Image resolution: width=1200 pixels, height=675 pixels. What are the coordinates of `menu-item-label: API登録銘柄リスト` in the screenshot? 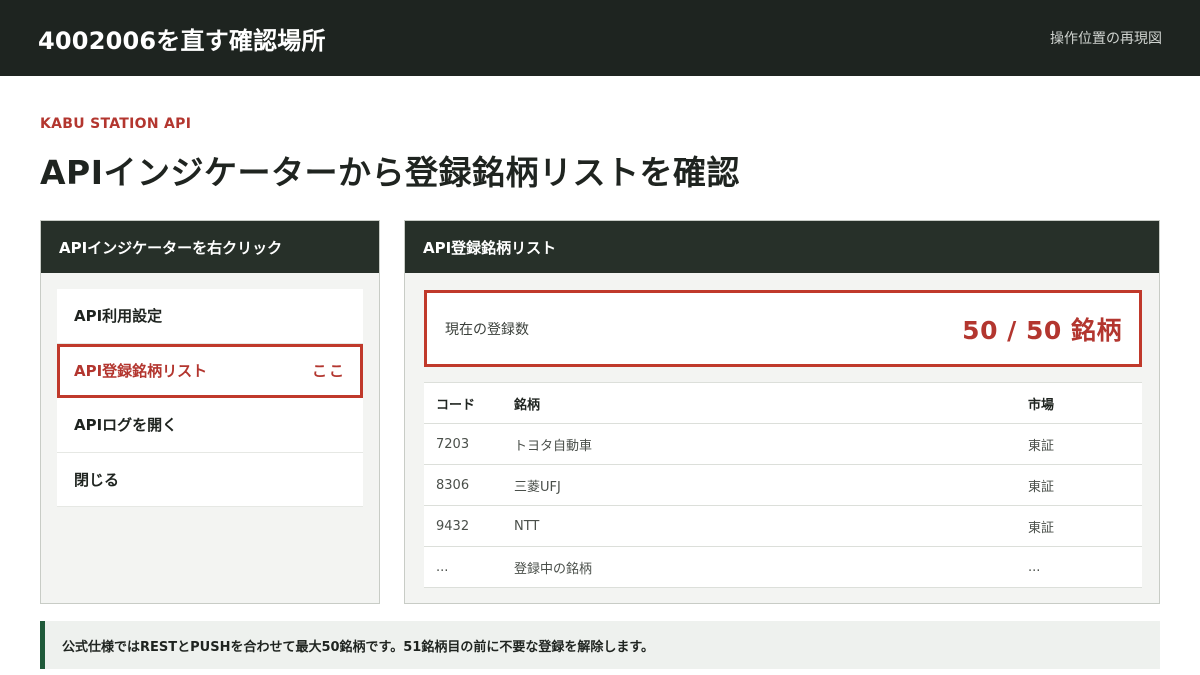 It's located at (141, 371).